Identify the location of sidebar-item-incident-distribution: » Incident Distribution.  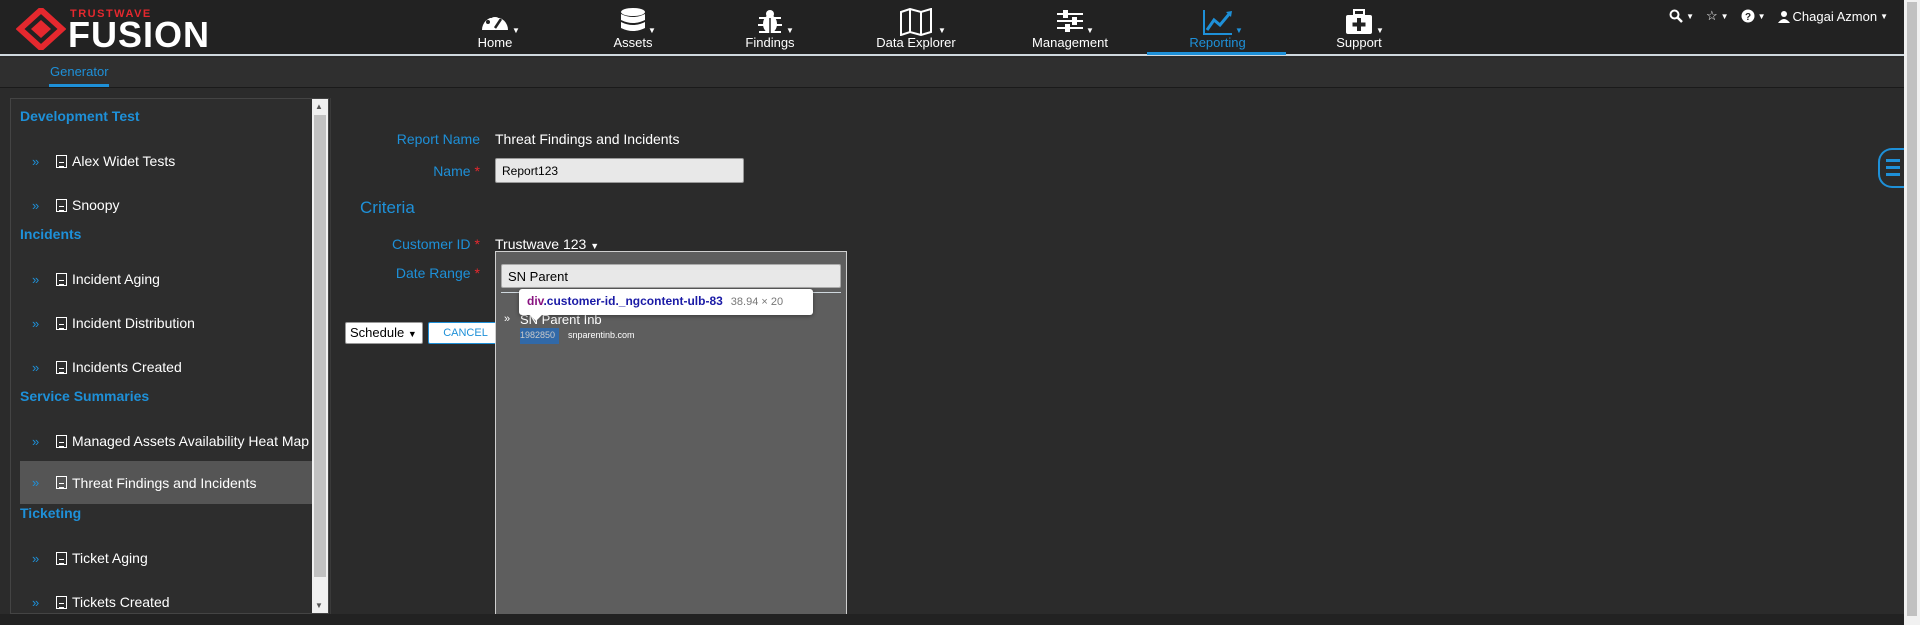
(166, 323).